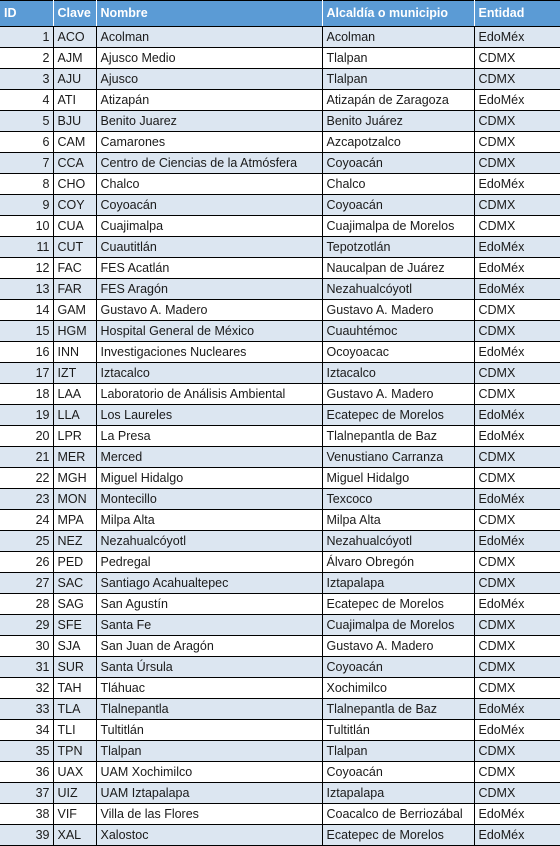 The width and height of the screenshot is (560, 846). What do you see at coordinates (209, 37) in the screenshot?
I see `cell-nombre: Acolman` at bounding box center [209, 37].